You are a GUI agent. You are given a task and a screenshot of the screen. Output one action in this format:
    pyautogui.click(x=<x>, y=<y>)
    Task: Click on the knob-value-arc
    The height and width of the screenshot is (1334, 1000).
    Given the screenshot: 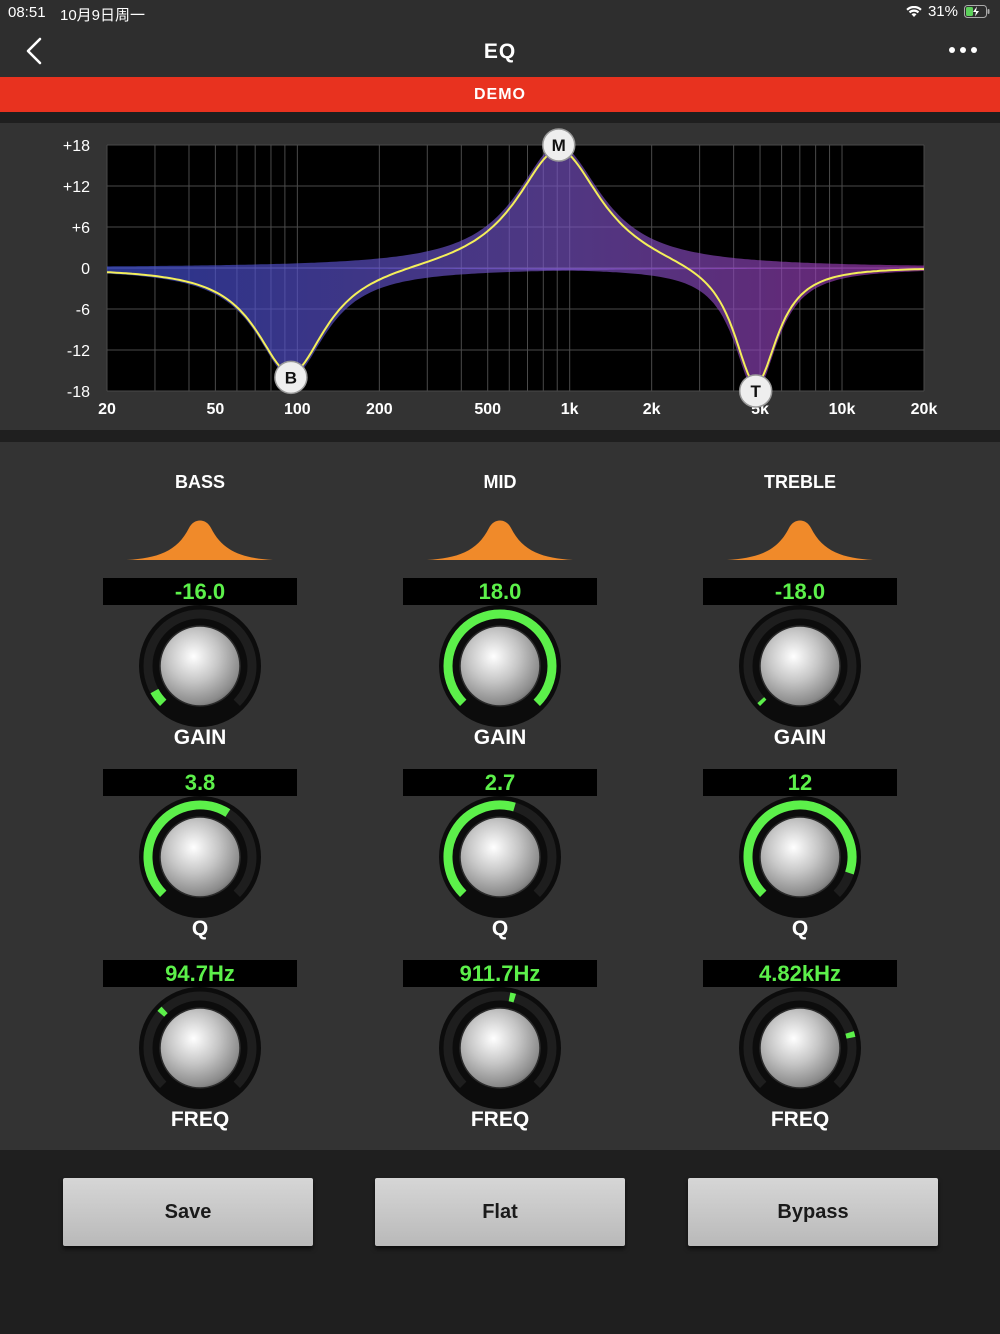 What is the action you would take?
    pyautogui.click(x=762, y=701)
    